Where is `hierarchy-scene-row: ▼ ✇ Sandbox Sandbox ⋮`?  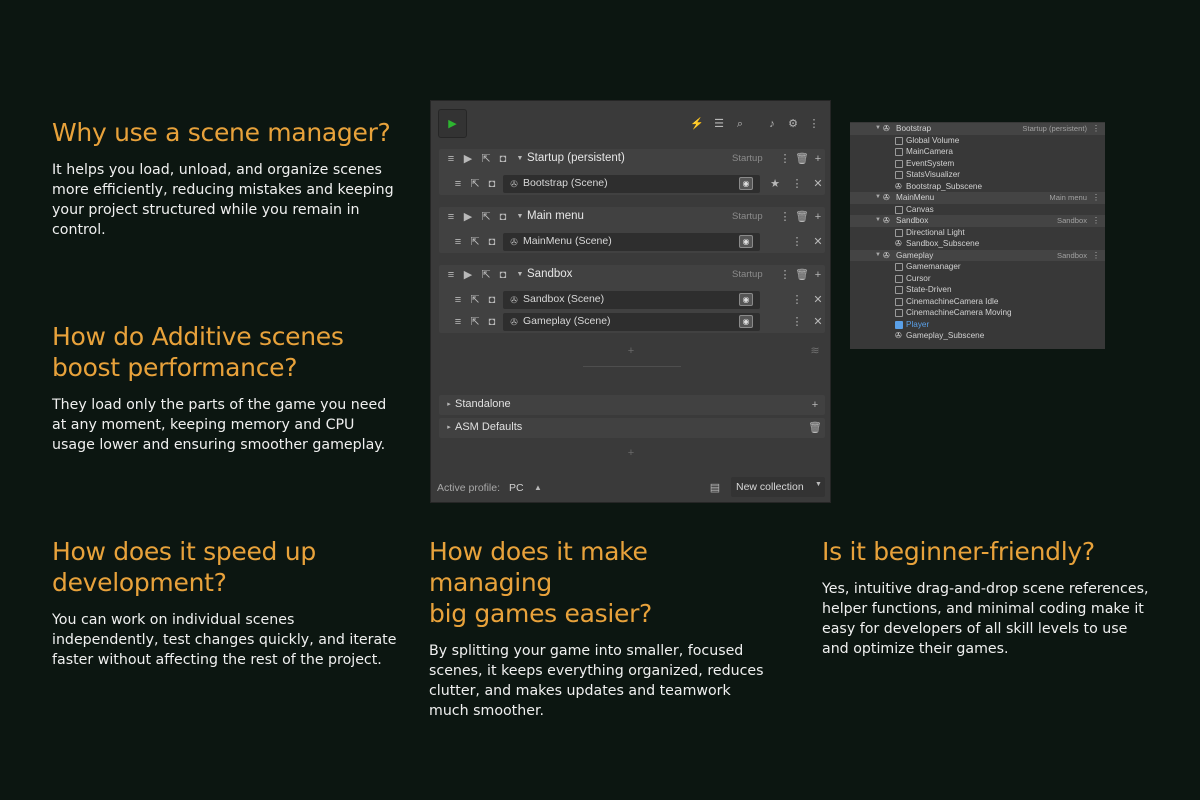 hierarchy-scene-row: ▼ ✇ Sandbox Sandbox ⋮ is located at coordinates (977, 221).